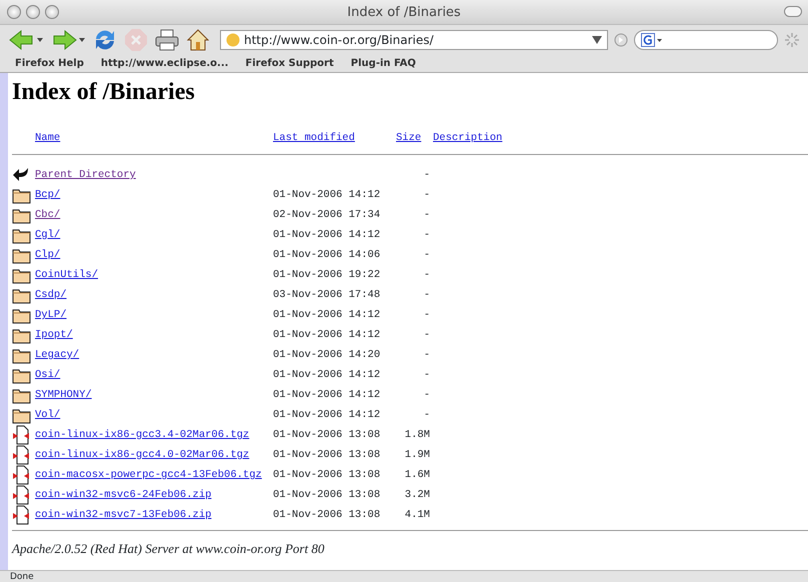 This screenshot has width=808, height=582. I want to click on file-size: 4.1M, so click(417, 515).